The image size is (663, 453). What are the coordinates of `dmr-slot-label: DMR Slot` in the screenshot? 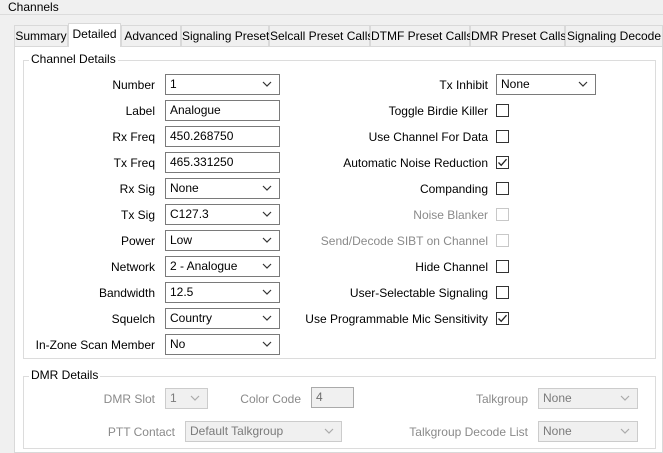 It's located at (129, 399).